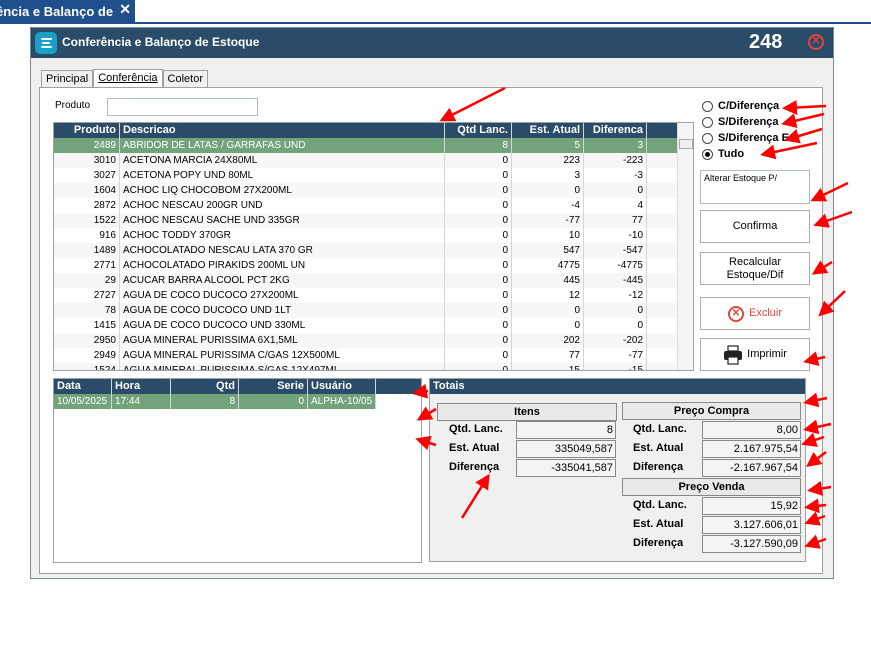 The image size is (871, 657). Describe the element at coordinates (615, 130) in the screenshot. I see `col-diferenca: Diferenca` at that location.